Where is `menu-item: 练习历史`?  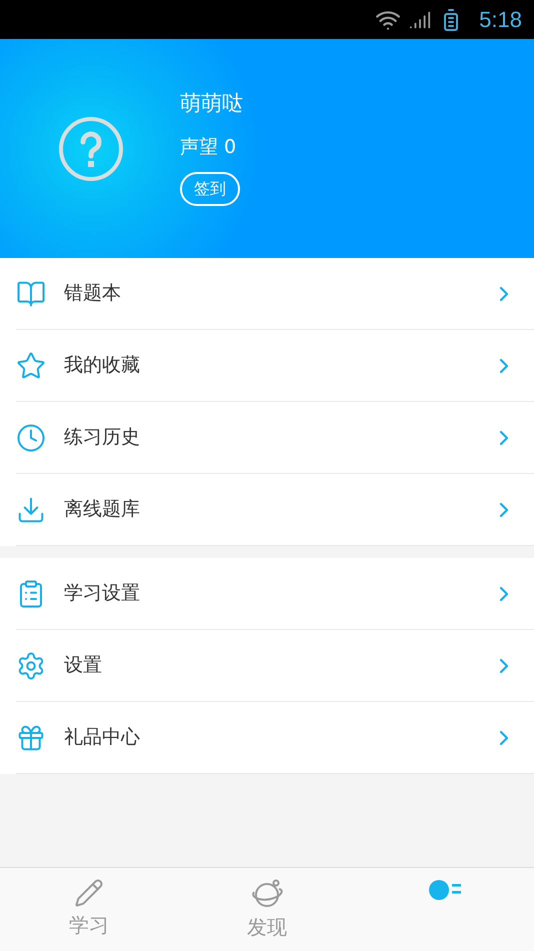
menu-item: 练习历史 is located at coordinates (275, 438).